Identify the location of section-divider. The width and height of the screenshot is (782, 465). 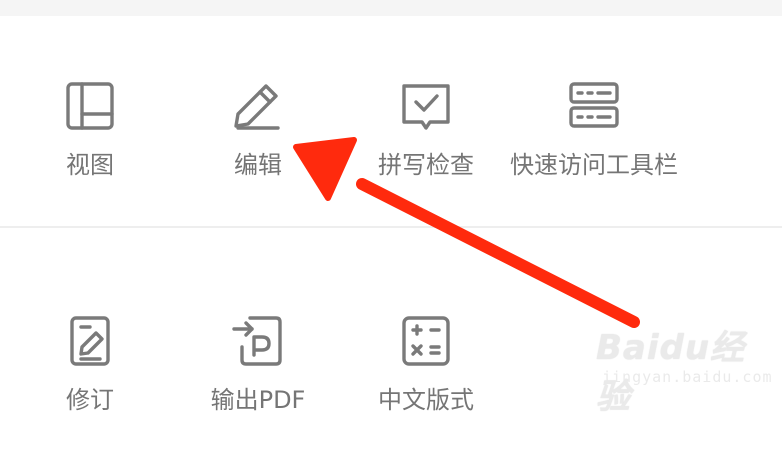
(391, 227).